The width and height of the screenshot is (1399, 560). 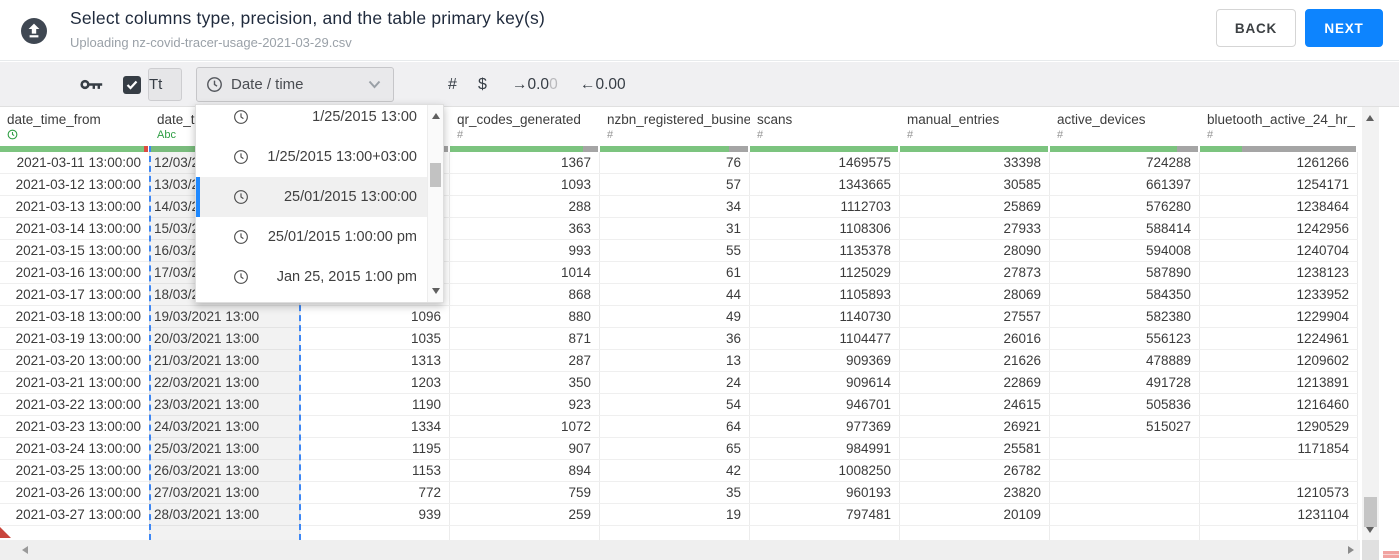 What do you see at coordinates (1125, 228) in the screenshot?
I see `table-cell: 588414` at bounding box center [1125, 228].